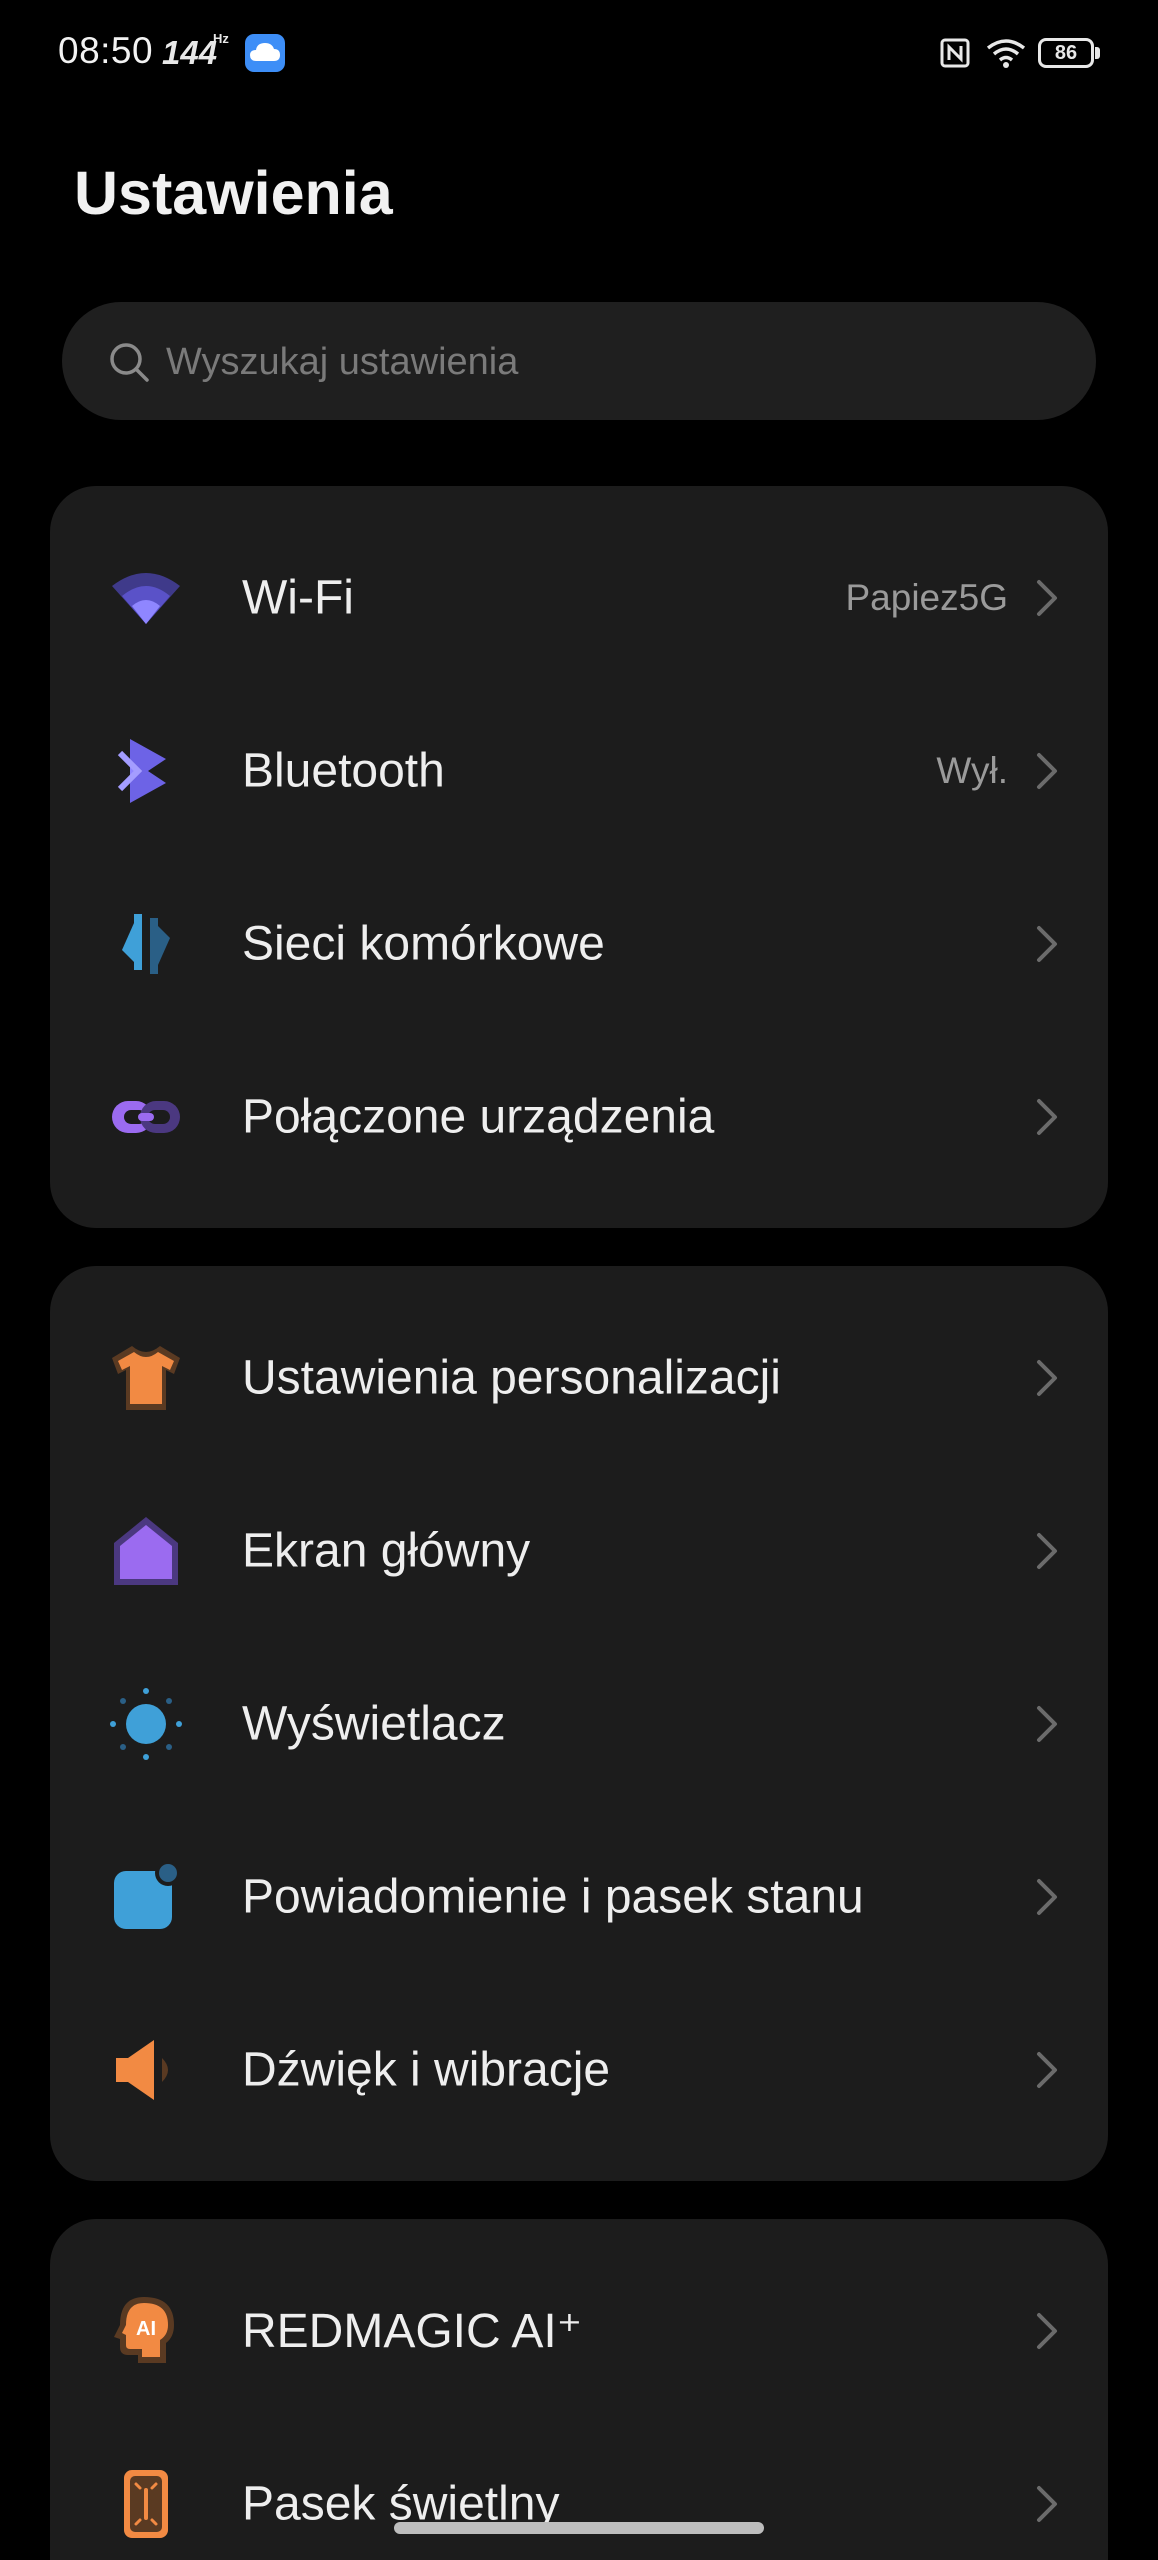 The width and height of the screenshot is (1158, 2560). Describe the element at coordinates (426, 2069) in the screenshot. I see `item-label: Dźwięk i wibracje` at that location.